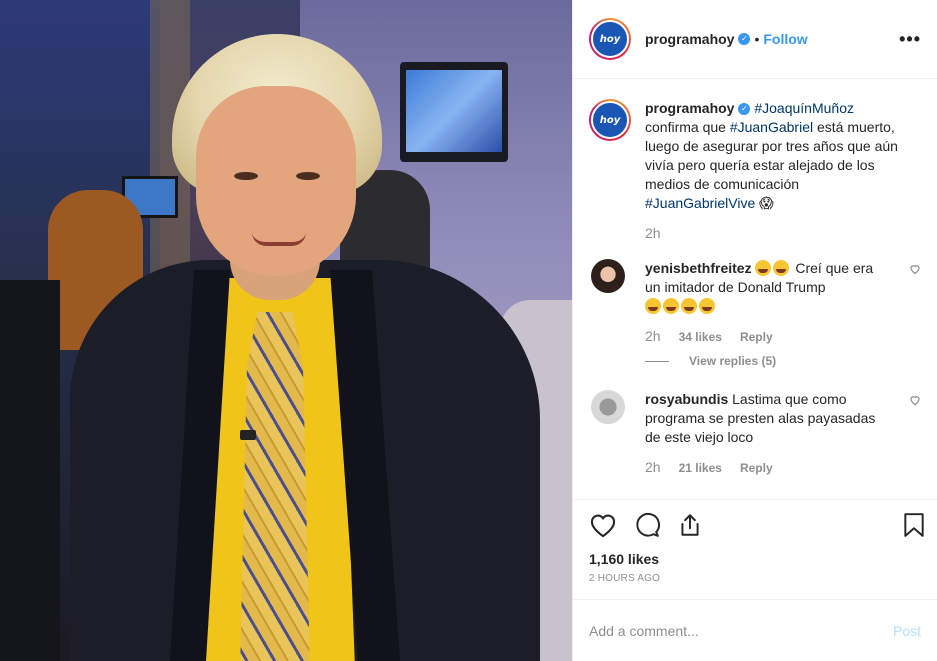 Image resolution: width=937 pixels, height=661 pixels. What do you see at coordinates (700, 468) in the screenshot?
I see `comment-likes: 21 likes` at bounding box center [700, 468].